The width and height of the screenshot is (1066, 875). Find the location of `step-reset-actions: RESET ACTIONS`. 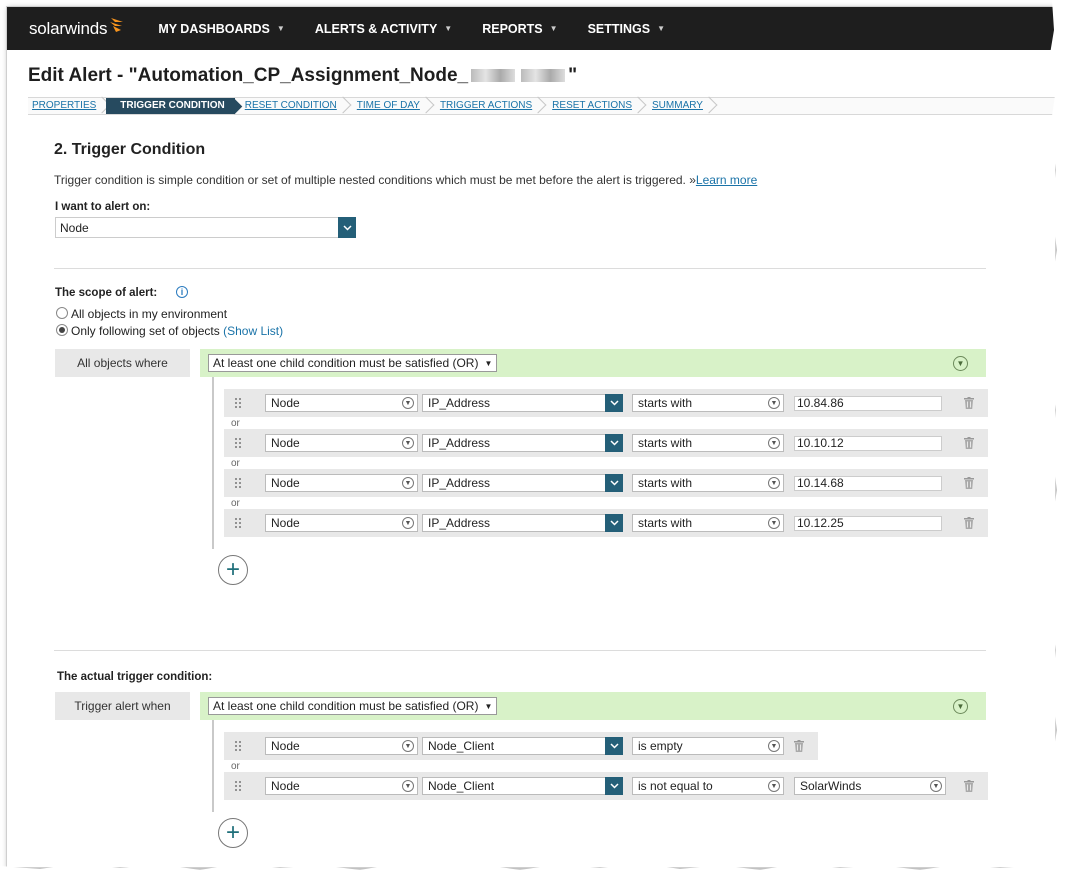

step-reset-actions: RESET ACTIONS is located at coordinates (595, 106).